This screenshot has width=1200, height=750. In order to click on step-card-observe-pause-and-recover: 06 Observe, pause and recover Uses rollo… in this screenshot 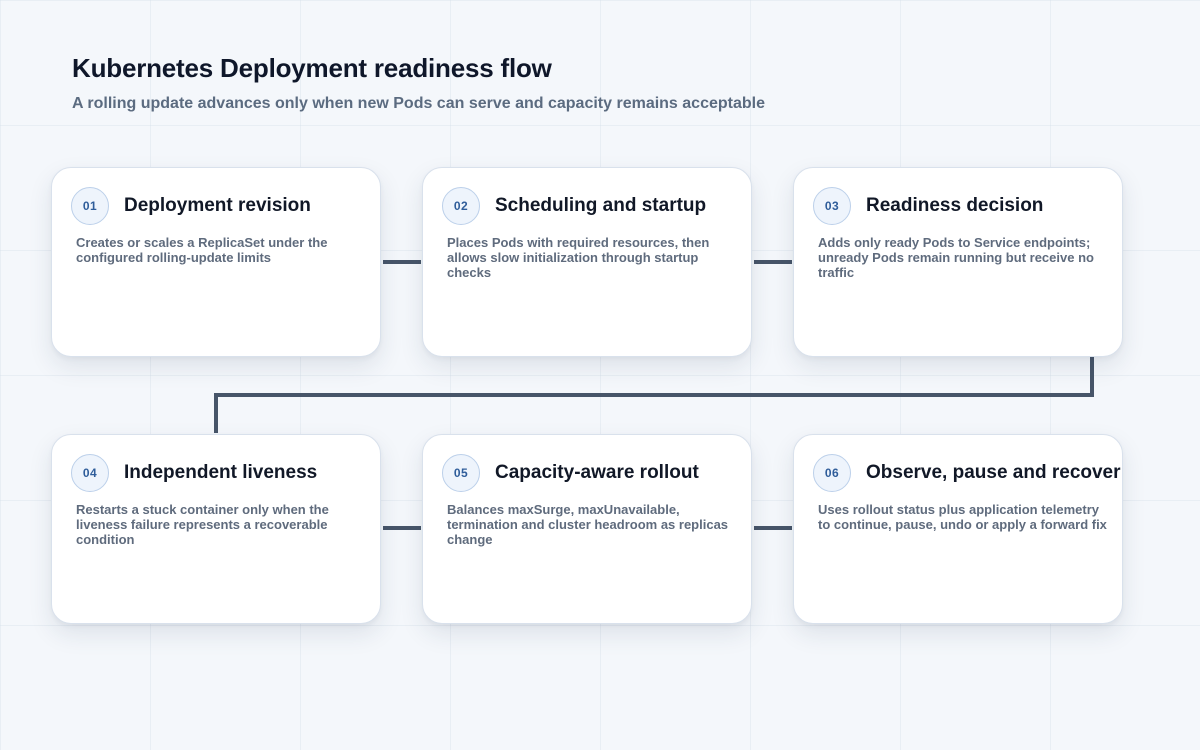, I will do `click(958, 529)`.